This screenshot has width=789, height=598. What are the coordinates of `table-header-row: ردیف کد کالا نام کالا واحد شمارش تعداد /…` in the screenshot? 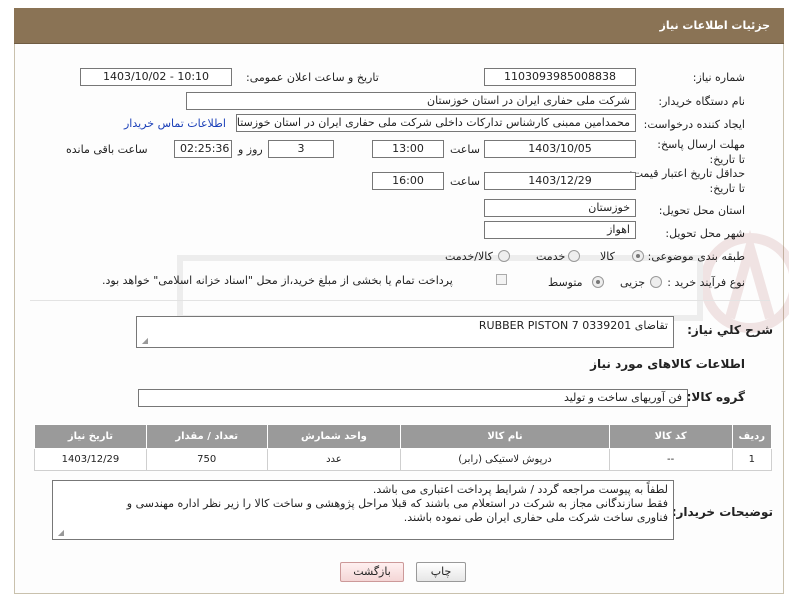 It's located at (403, 436).